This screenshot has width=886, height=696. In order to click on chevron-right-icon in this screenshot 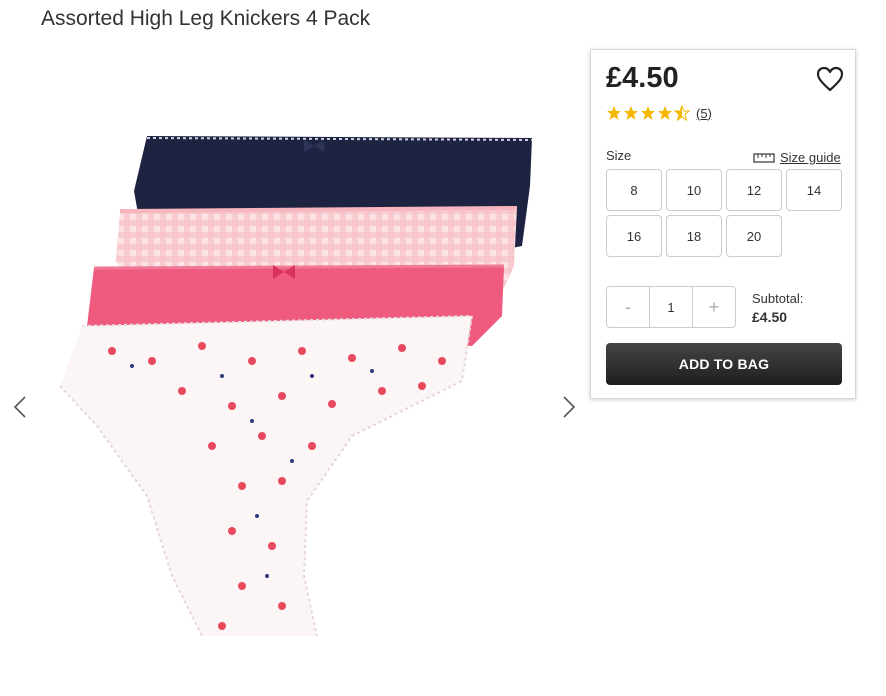, I will do `click(569, 407)`.